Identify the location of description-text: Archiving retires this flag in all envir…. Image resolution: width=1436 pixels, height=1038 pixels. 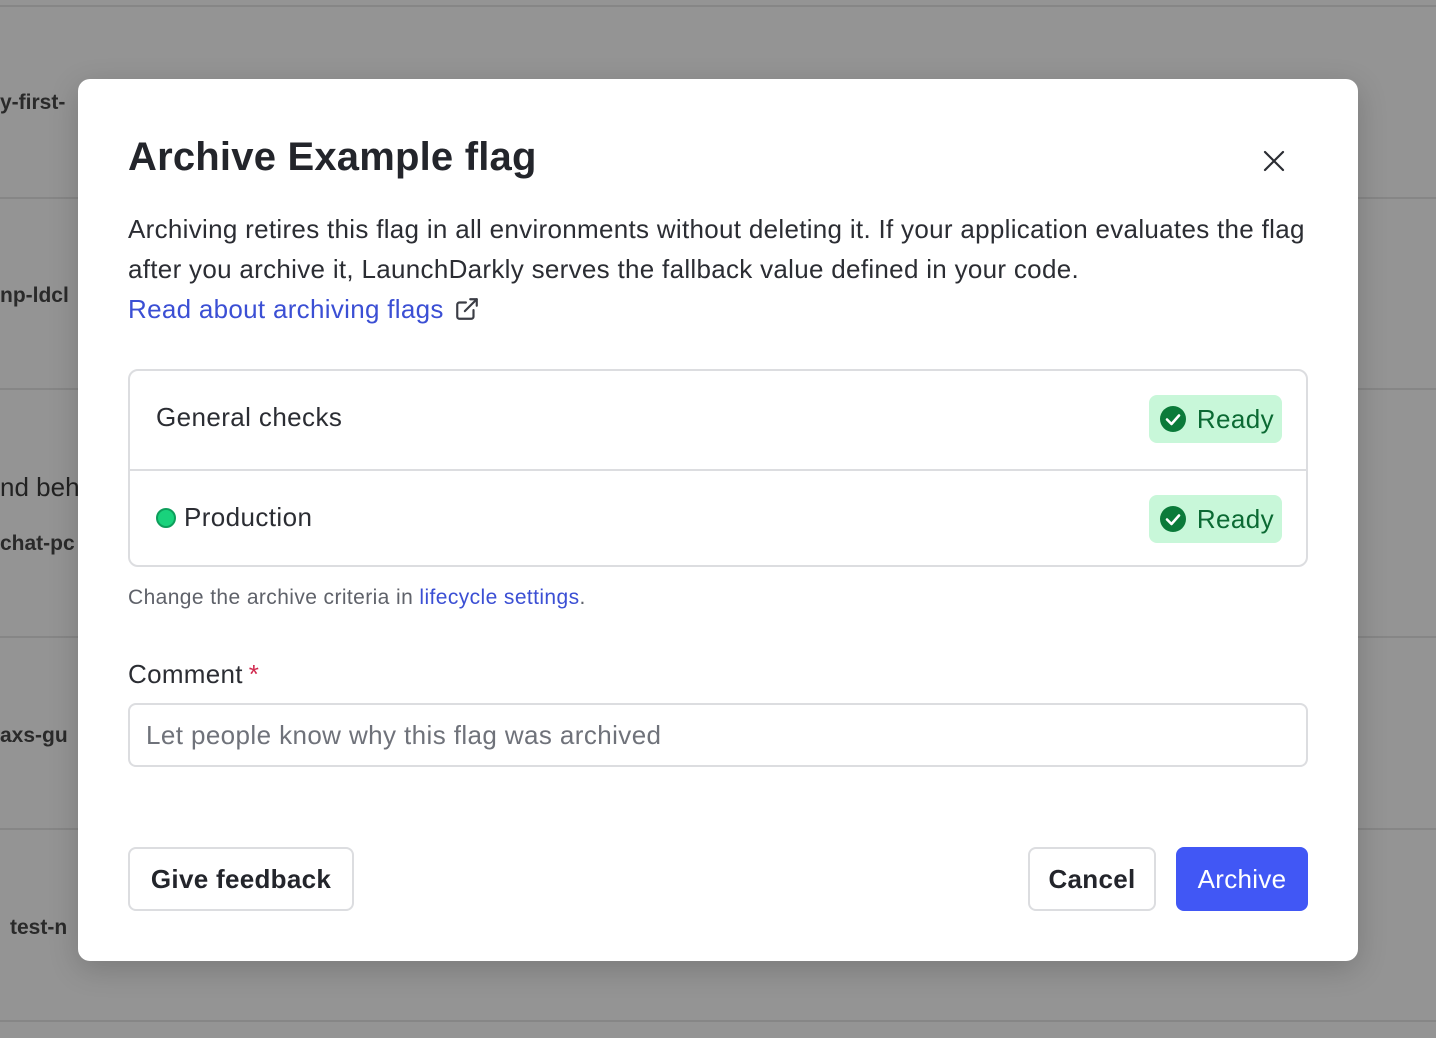
(716, 249).